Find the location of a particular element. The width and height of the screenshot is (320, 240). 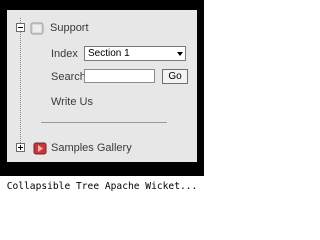

index-select: Section 1 is located at coordinates (135, 53).